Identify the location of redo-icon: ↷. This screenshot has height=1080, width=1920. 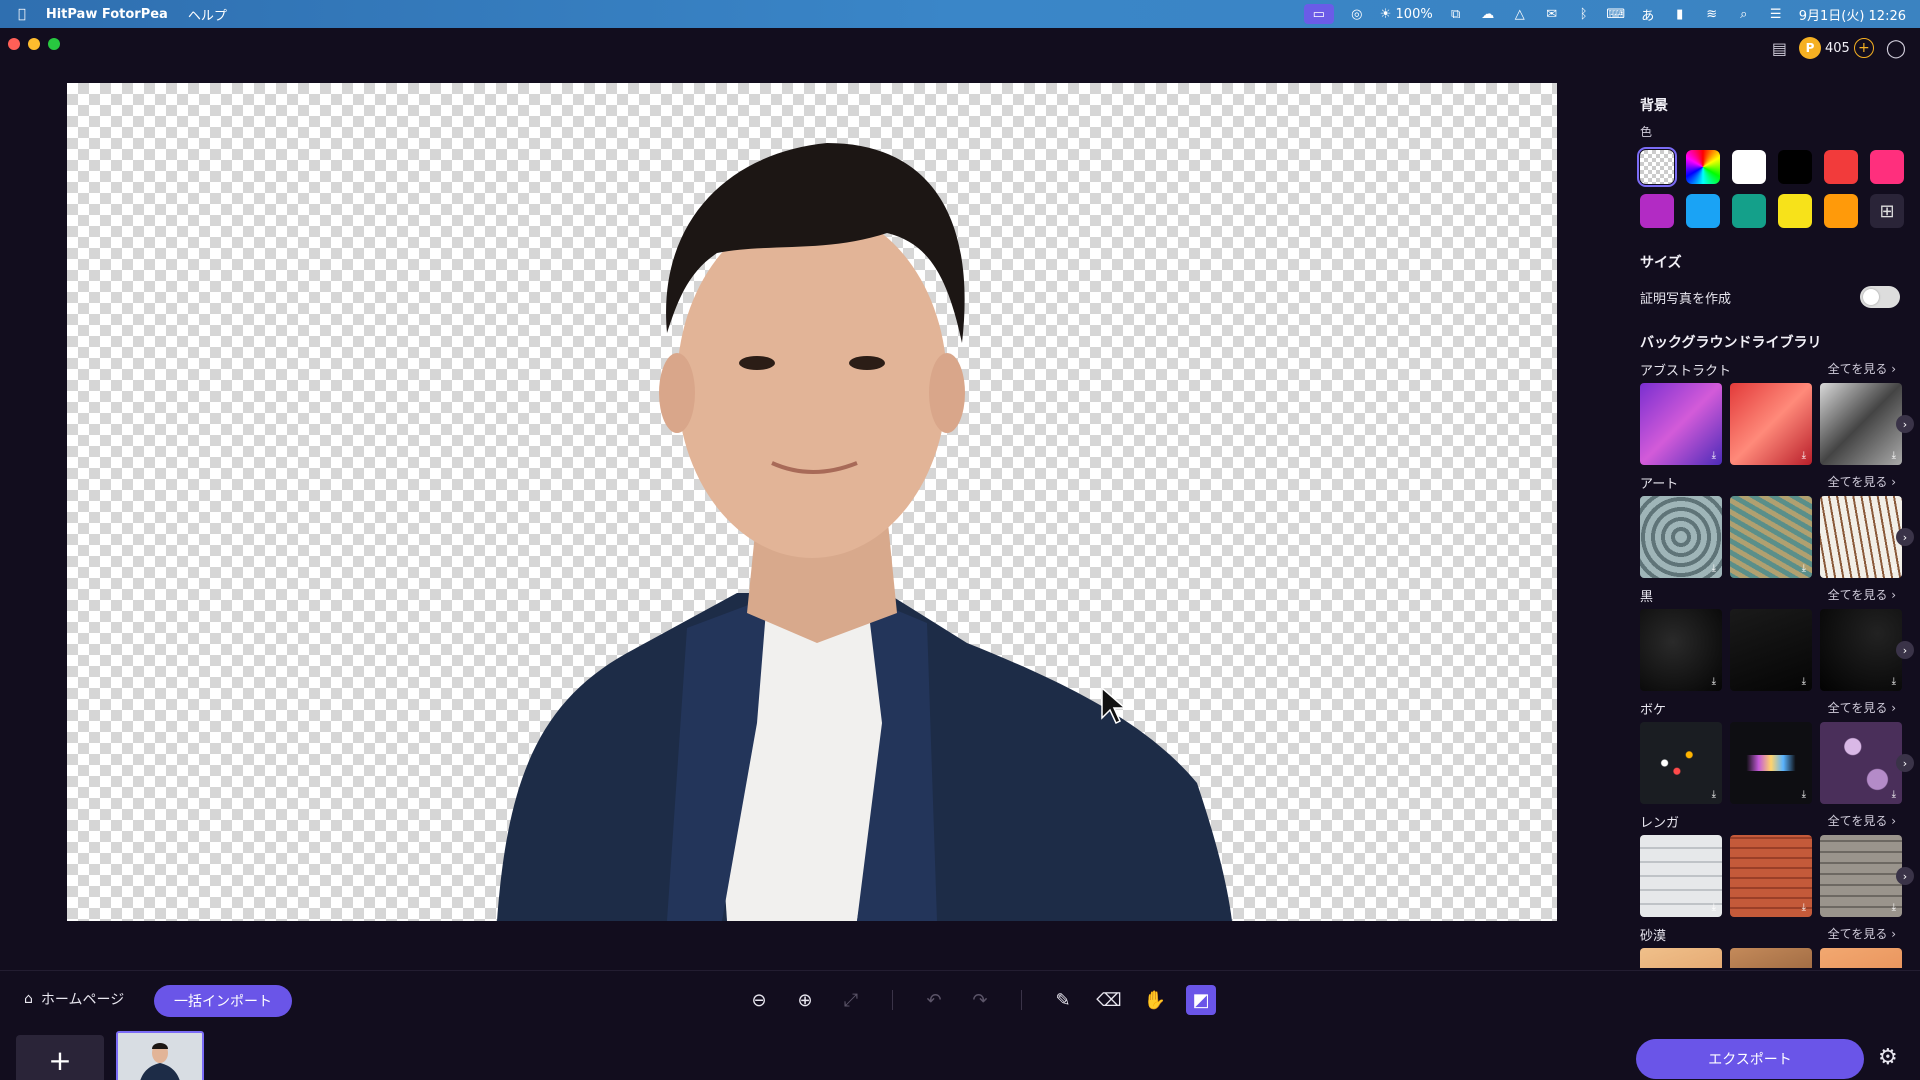
(980, 1000).